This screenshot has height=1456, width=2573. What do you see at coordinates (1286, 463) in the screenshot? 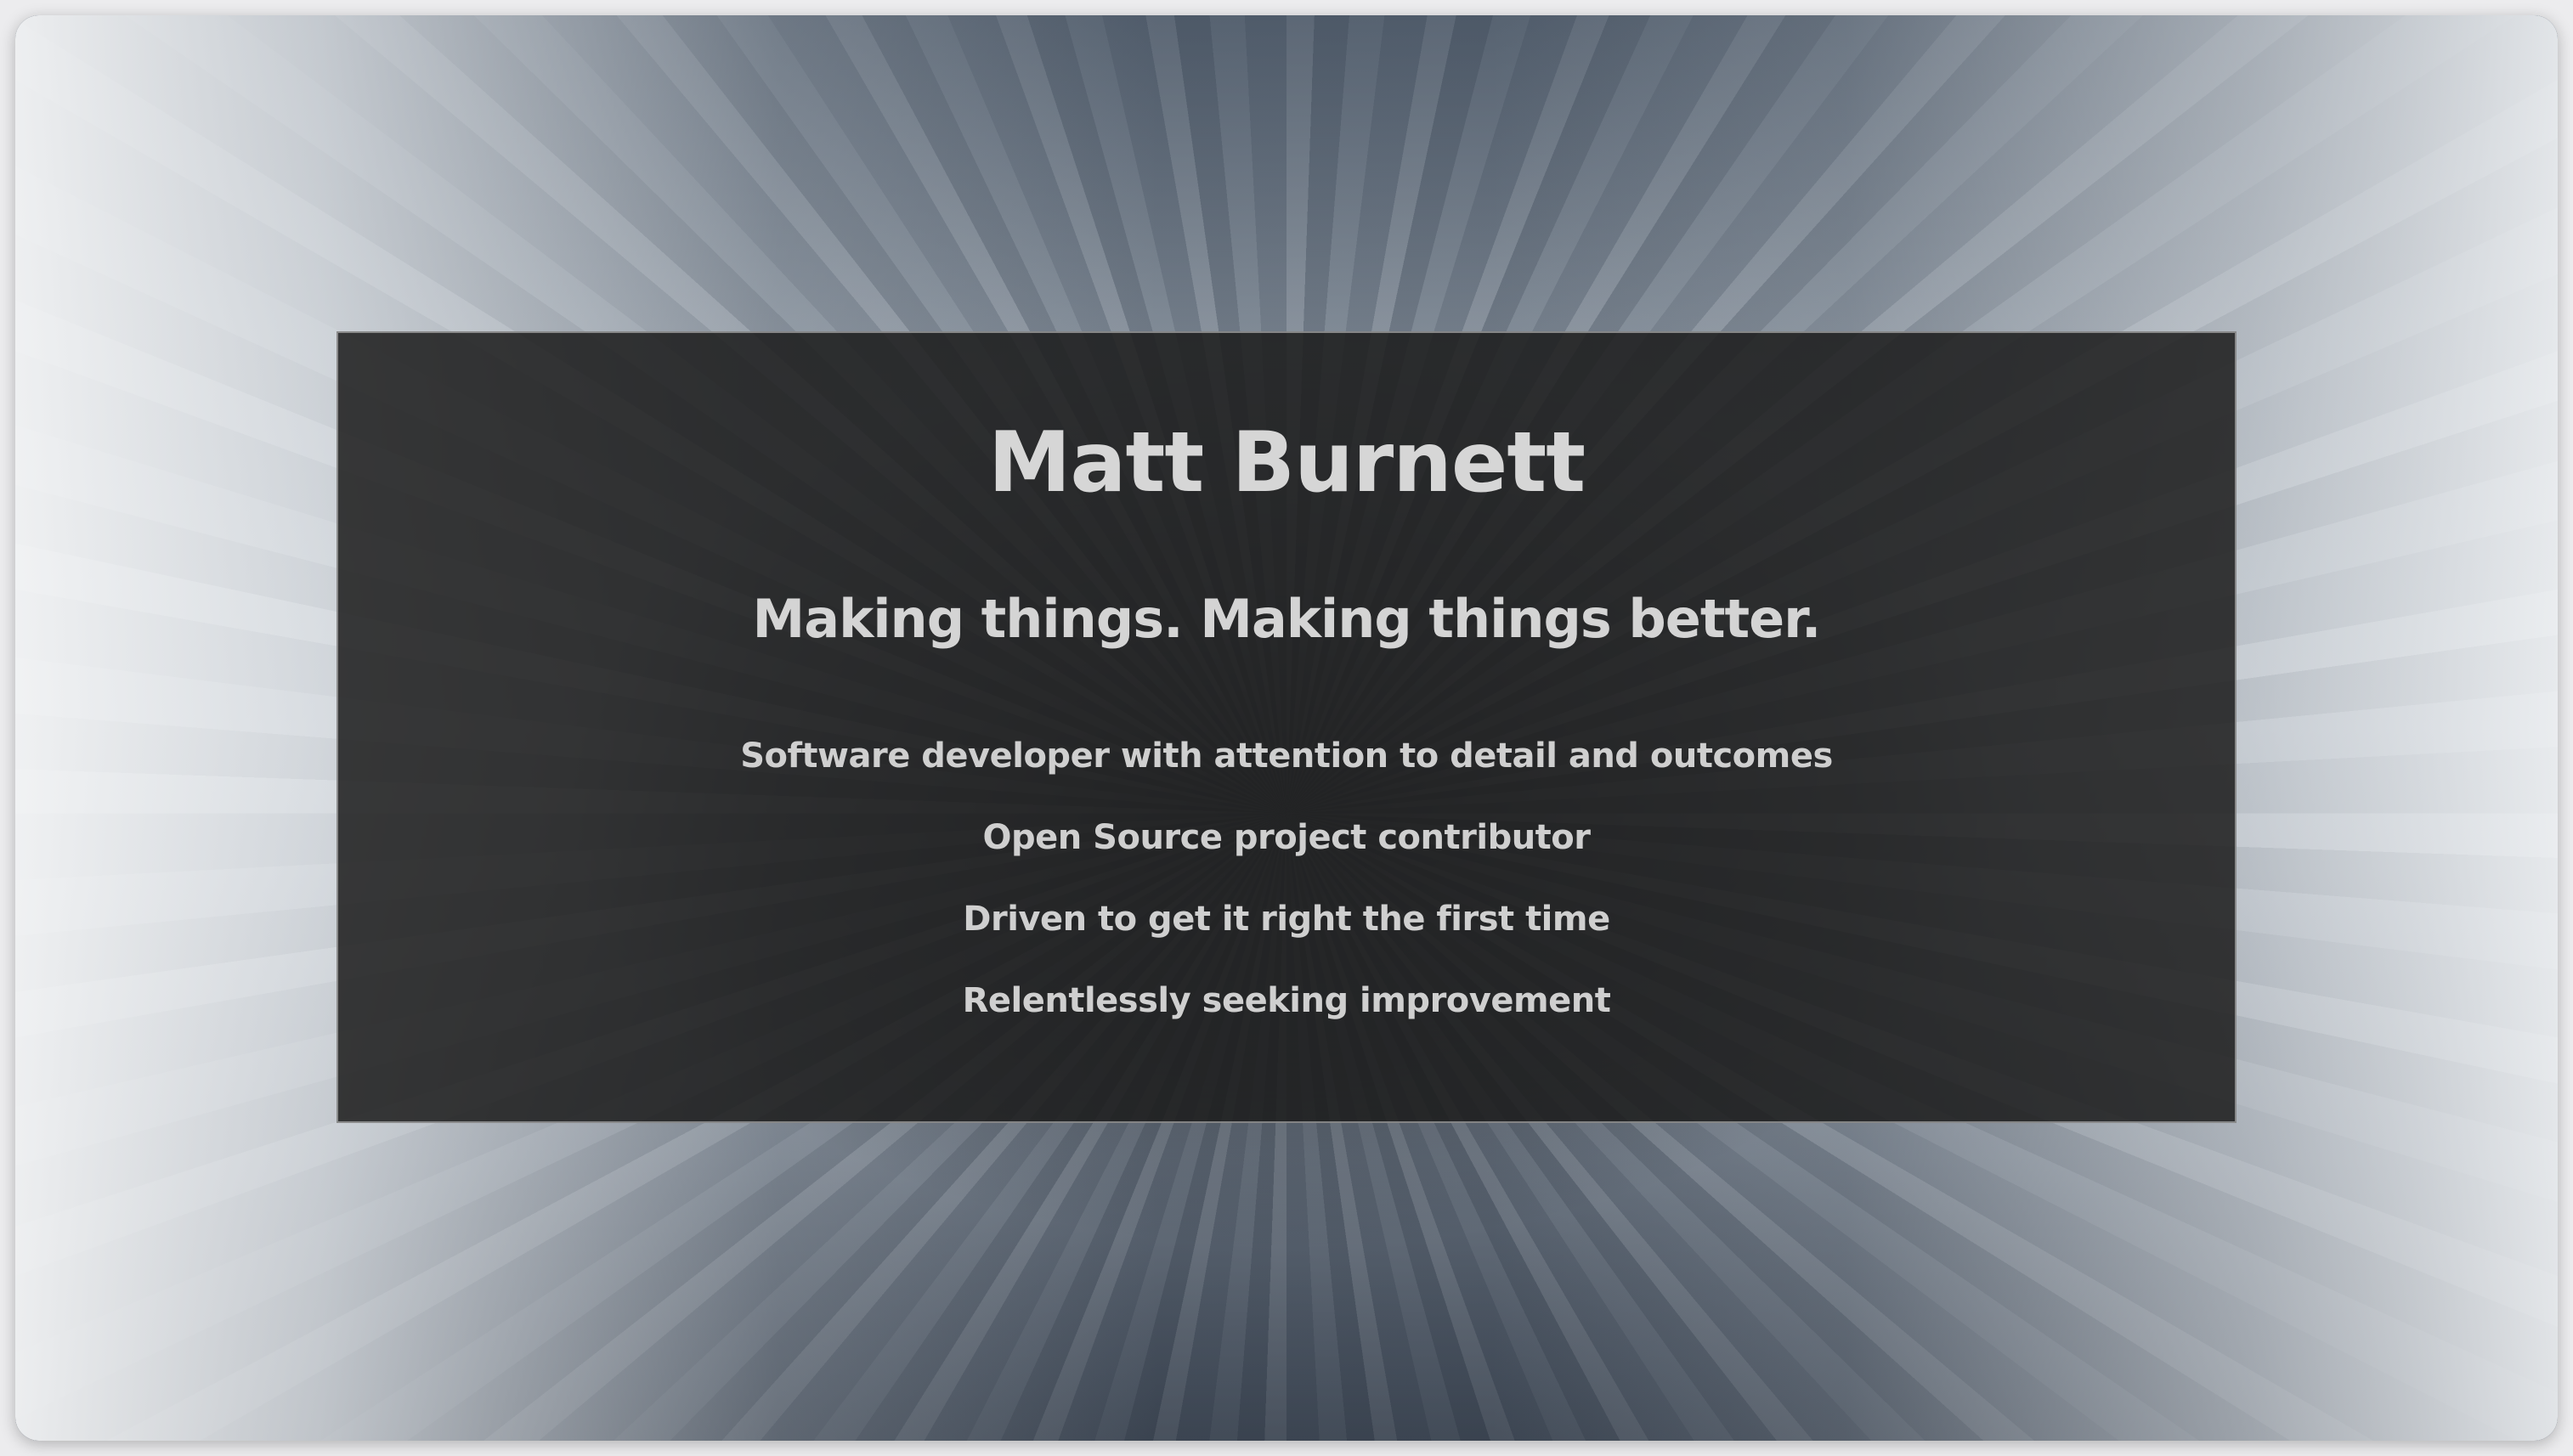
I see `page-title: Matt Burnett` at bounding box center [1286, 463].